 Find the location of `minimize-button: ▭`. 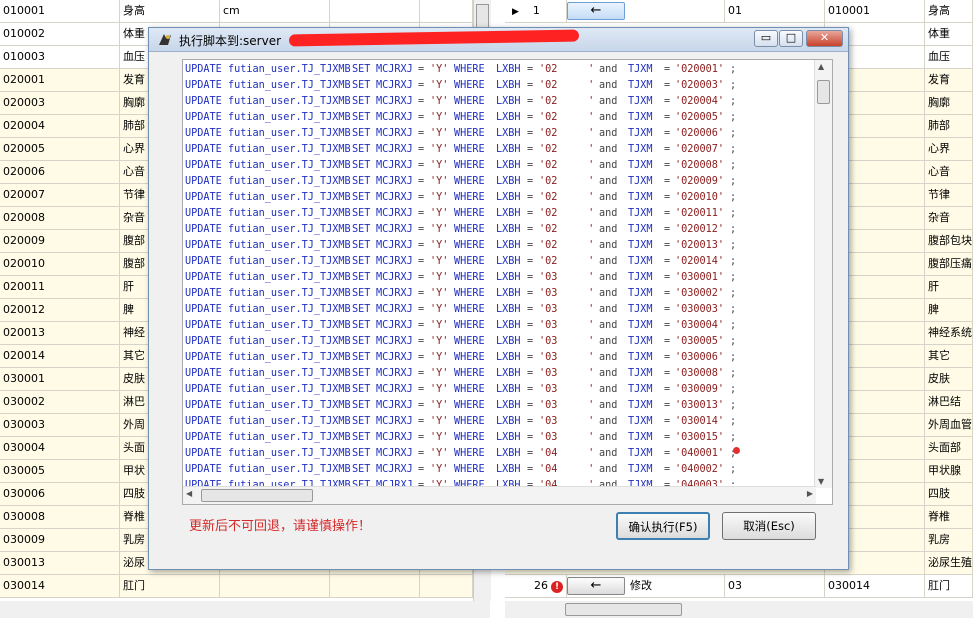

minimize-button: ▭ is located at coordinates (766, 38).